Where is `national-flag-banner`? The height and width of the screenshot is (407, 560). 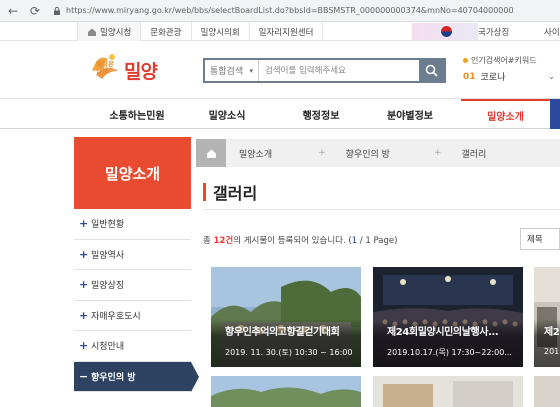
national-flag-banner is located at coordinates (445, 31).